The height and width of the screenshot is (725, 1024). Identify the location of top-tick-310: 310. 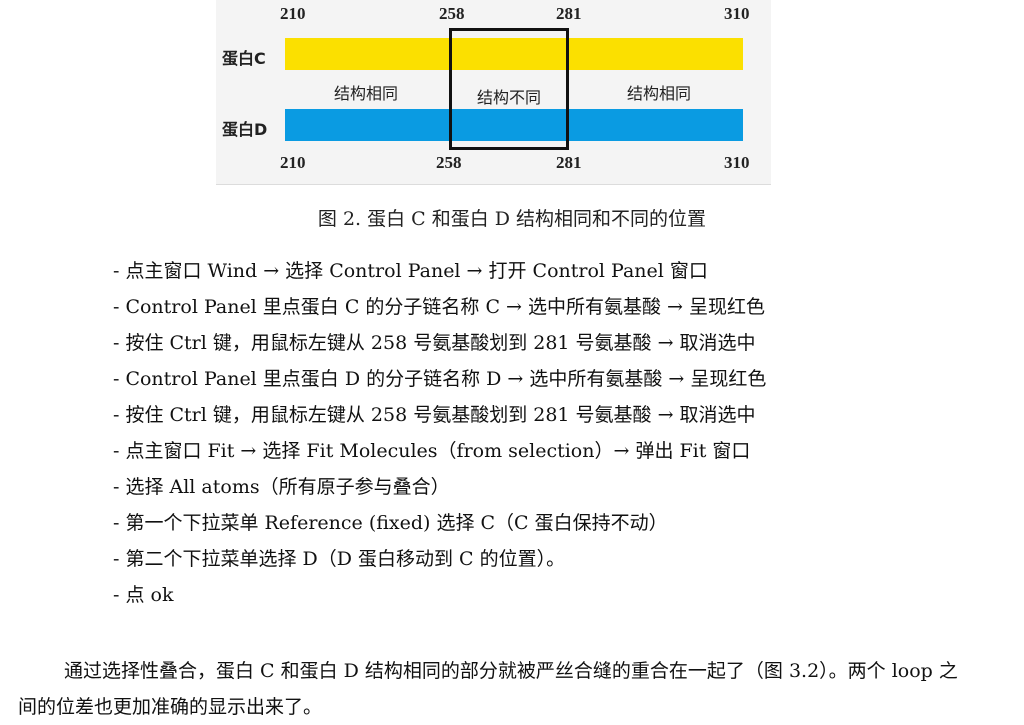
(737, 13).